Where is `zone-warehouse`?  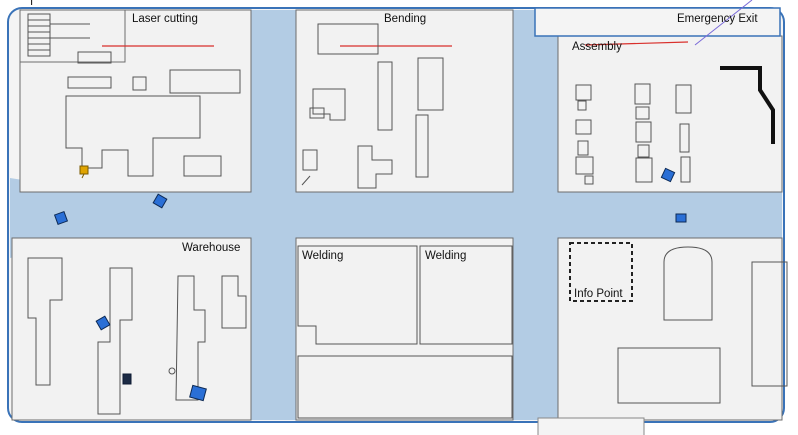
zone-warehouse is located at coordinates (131, 329).